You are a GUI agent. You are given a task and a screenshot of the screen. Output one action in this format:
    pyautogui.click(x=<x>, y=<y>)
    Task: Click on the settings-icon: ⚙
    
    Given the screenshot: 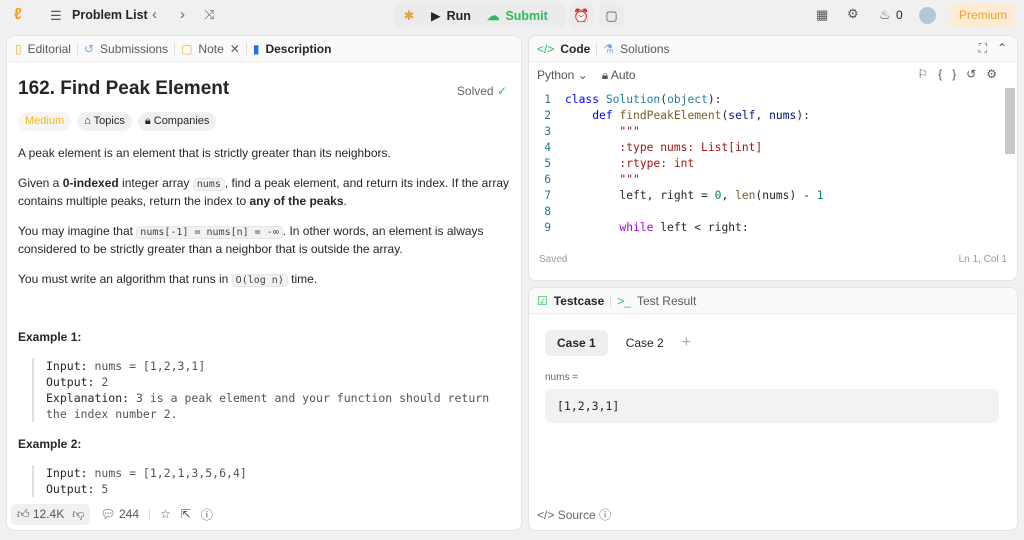 What is the action you would take?
    pyautogui.click(x=996, y=74)
    